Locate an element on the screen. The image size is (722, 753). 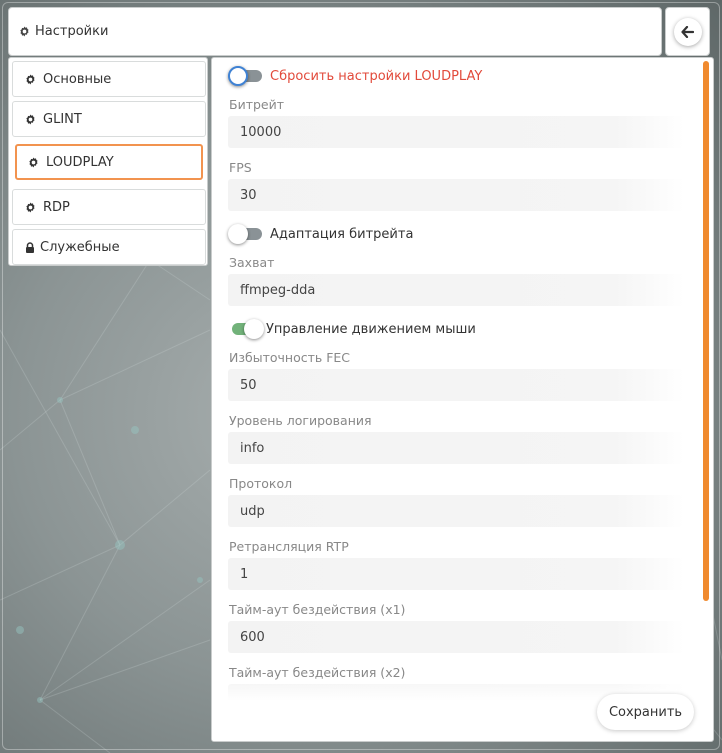
arrow-left-icon is located at coordinates (687, 31).